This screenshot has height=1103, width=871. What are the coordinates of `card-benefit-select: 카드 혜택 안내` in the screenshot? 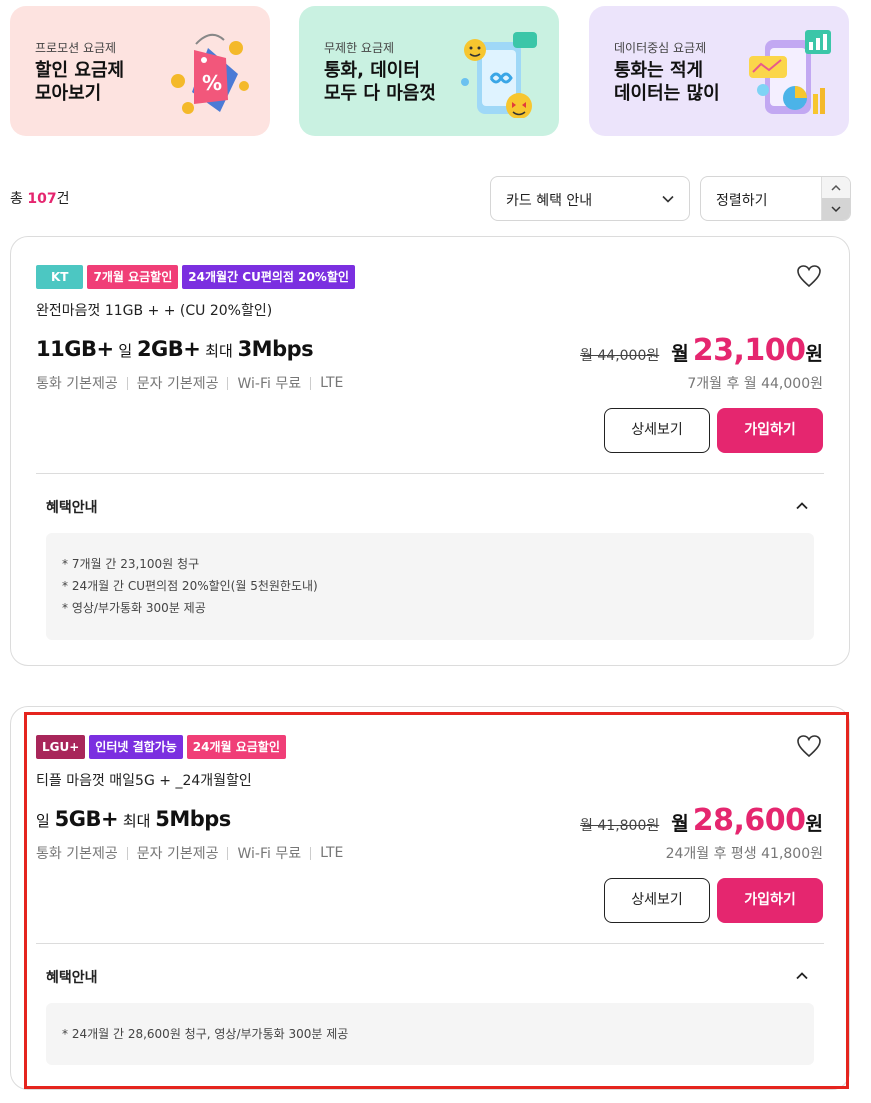 It's located at (590, 198).